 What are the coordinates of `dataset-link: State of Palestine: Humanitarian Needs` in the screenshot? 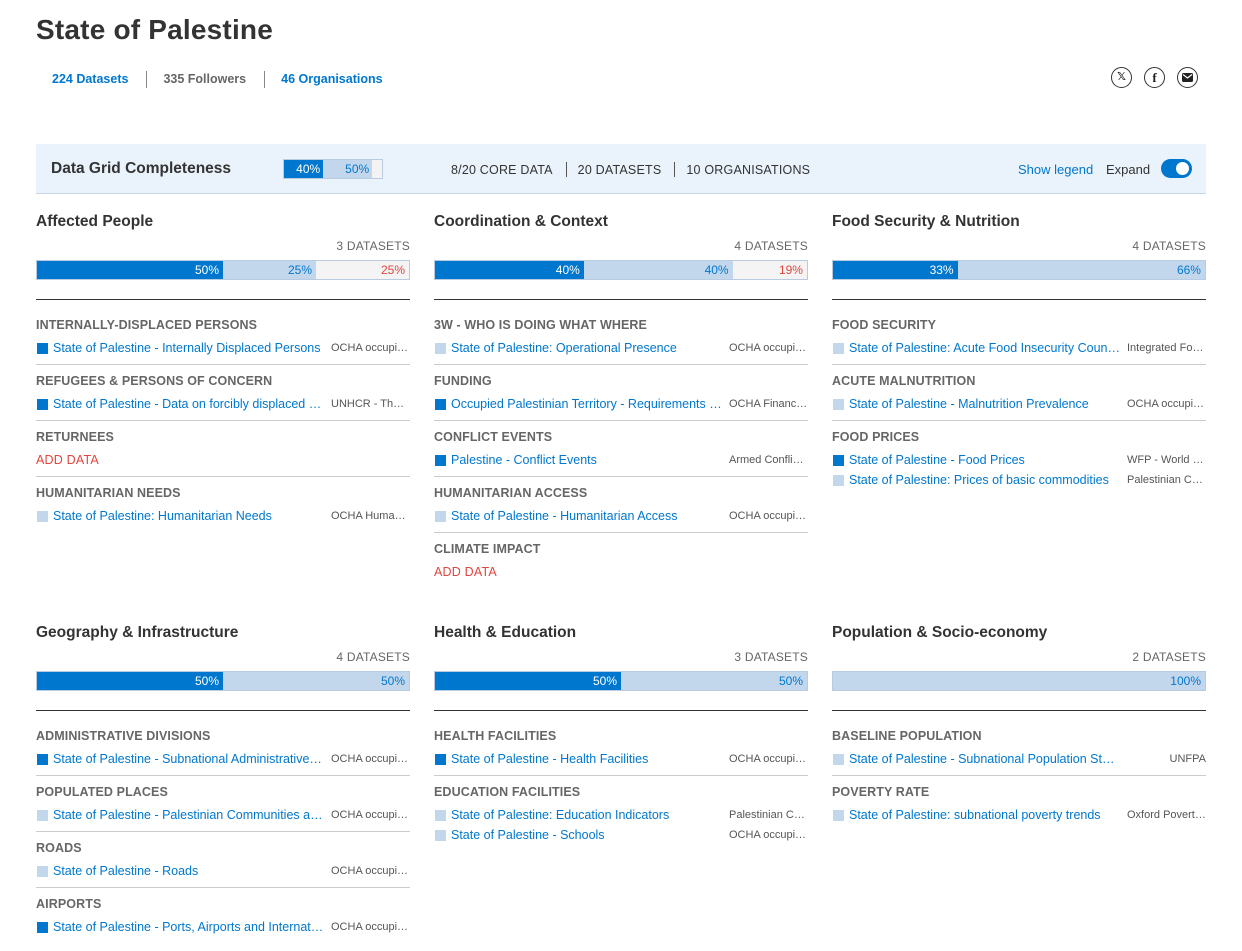 It's located at (189, 516).